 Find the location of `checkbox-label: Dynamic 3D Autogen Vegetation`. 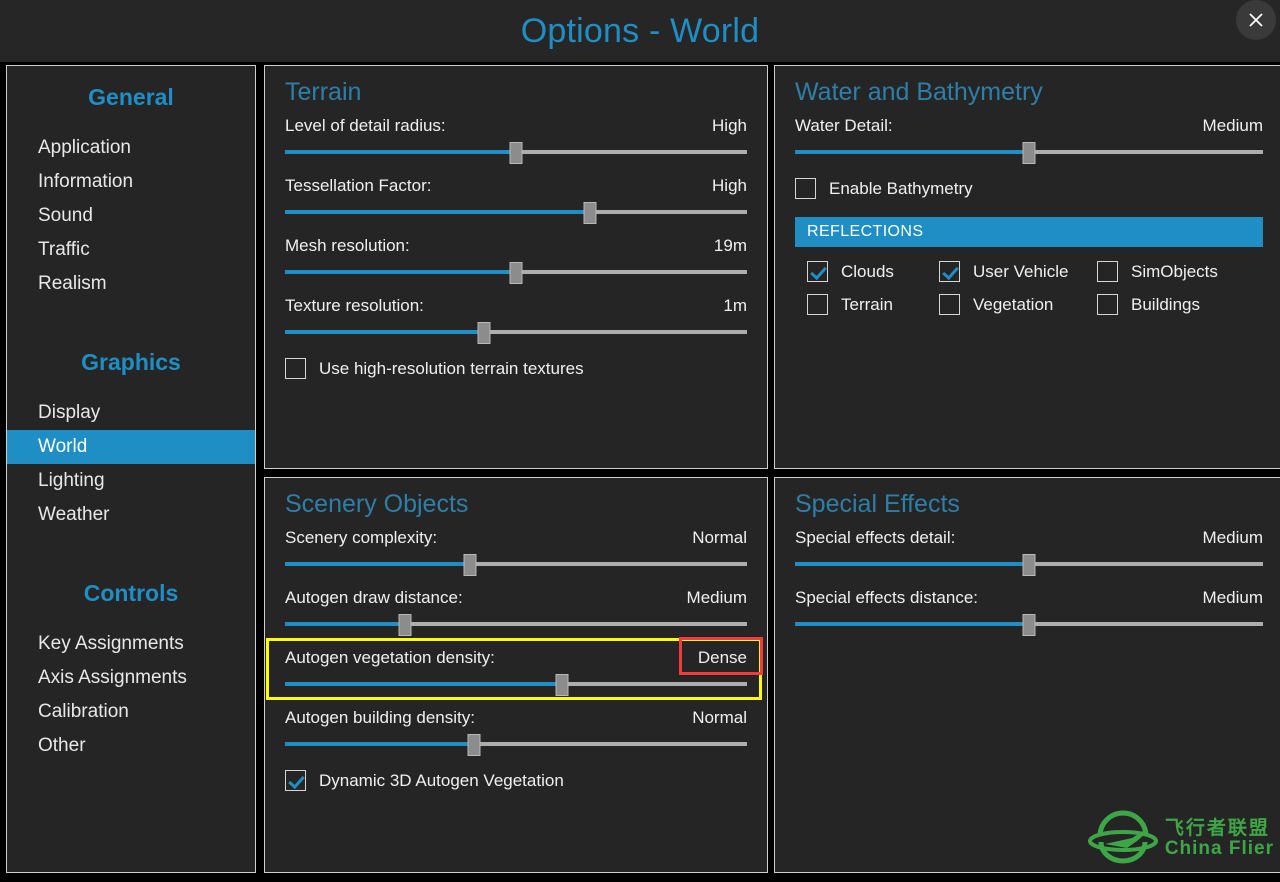

checkbox-label: Dynamic 3D Autogen Vegetation is located at coordinates (441, 780).